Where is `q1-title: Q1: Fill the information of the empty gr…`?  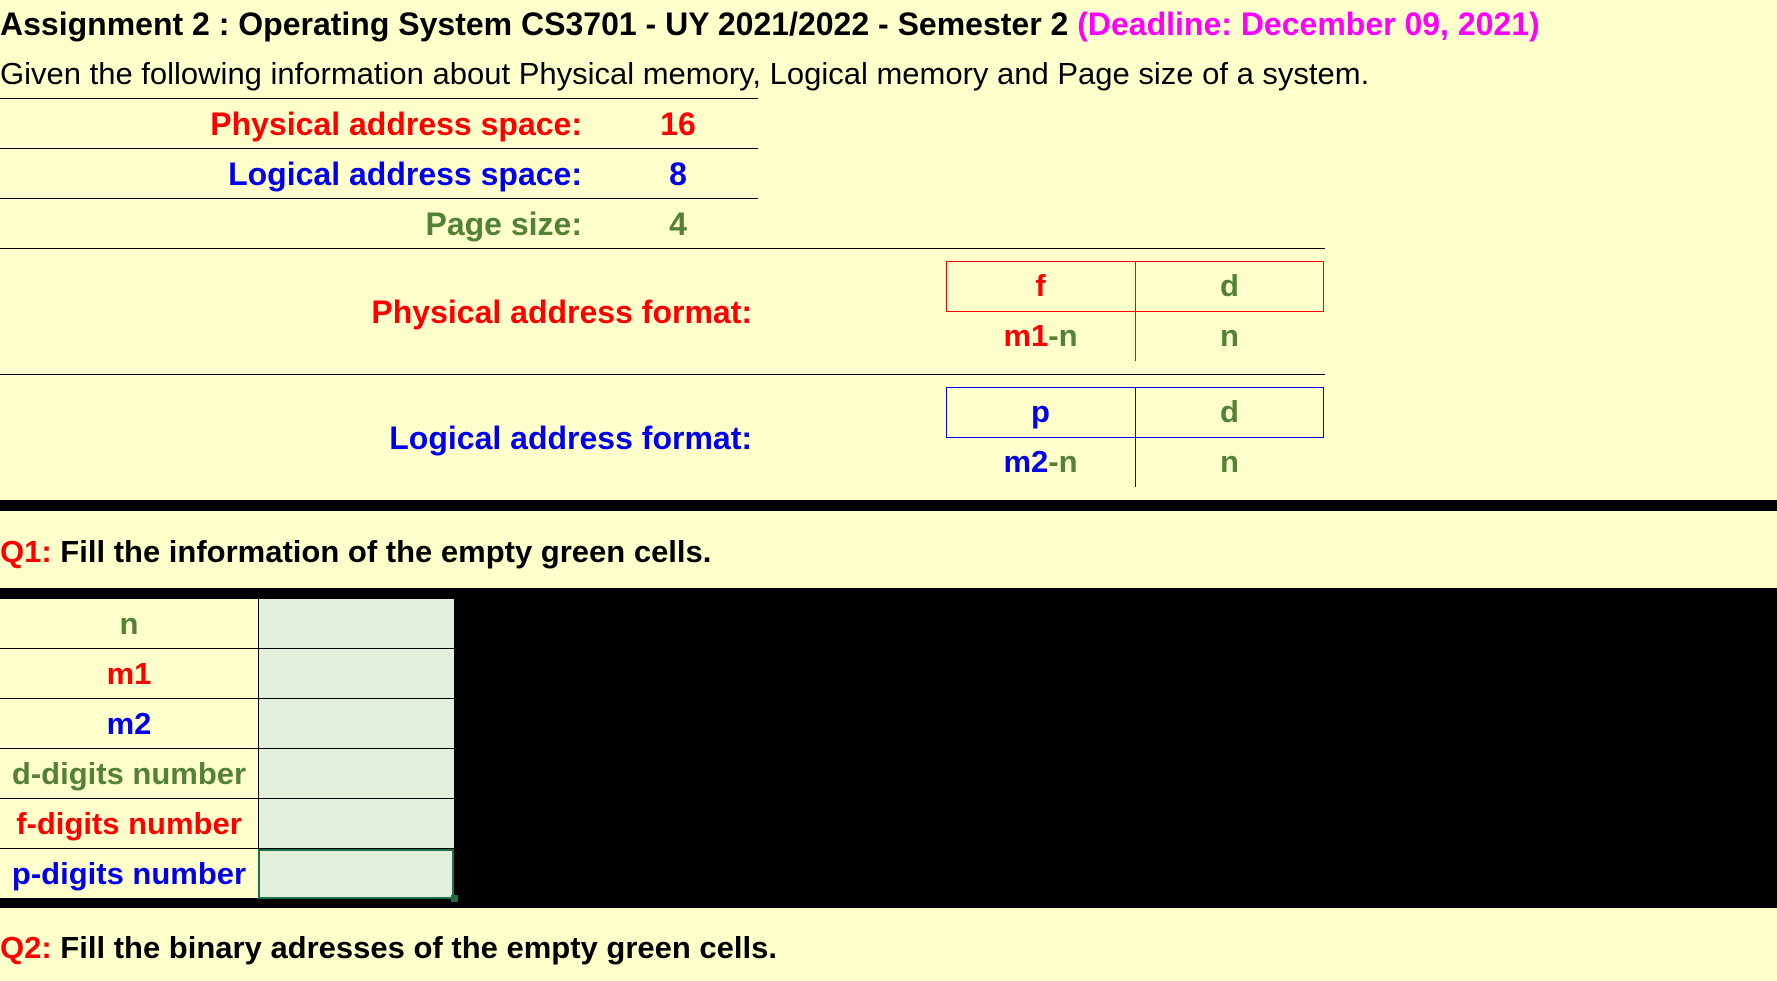
q1-title: Q1: Fill the information of the empty gr… is located at coordinates (355, 552).